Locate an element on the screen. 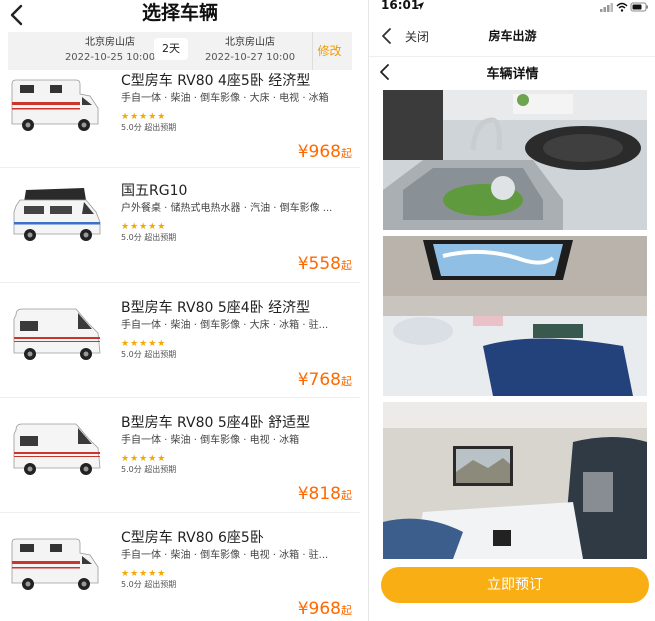 The image size is (655, 621). pickup-info: 北京房山店 2022-10-25 10:00 is located at coordinates (110, 50).